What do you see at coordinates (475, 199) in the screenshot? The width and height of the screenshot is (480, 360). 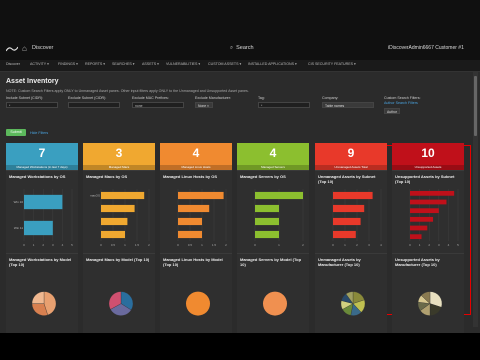 I see `vertical-scrollbar` at bounding box center [475, 199].